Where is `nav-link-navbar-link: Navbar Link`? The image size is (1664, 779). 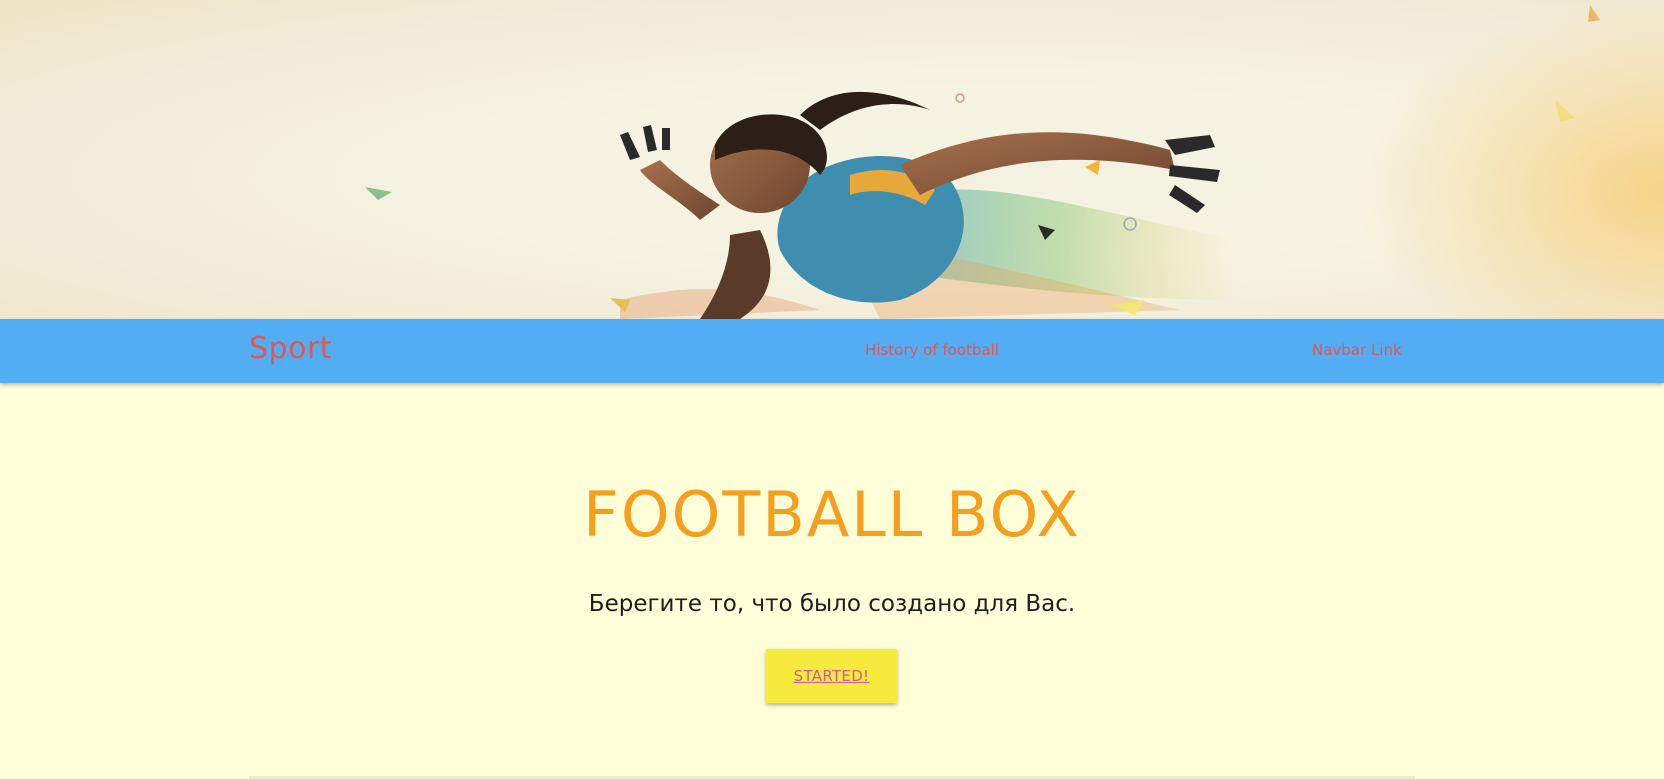 nav-link-navbar-link: Navbar Link is located at coordinates (1357, 350).